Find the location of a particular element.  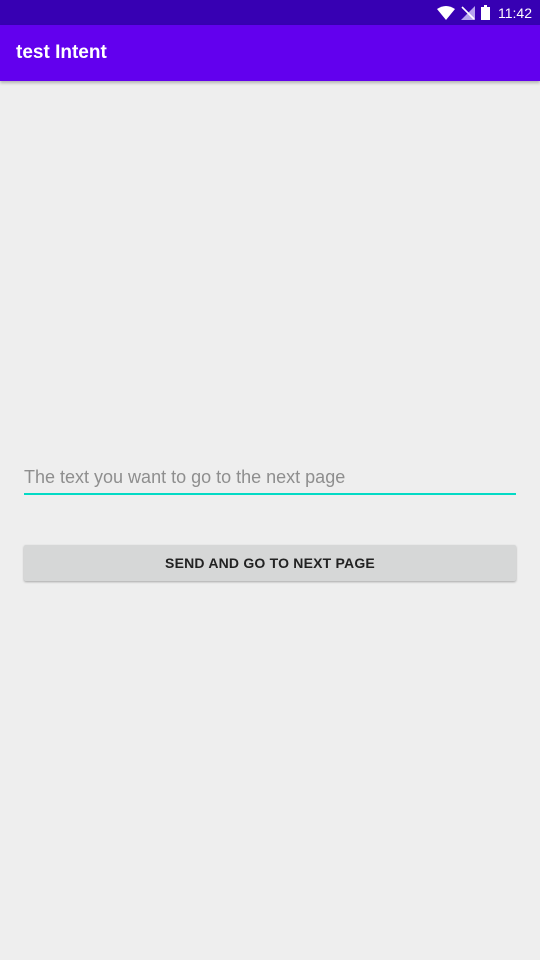

app-bar: test Intent is located at coordinates (270, 53).